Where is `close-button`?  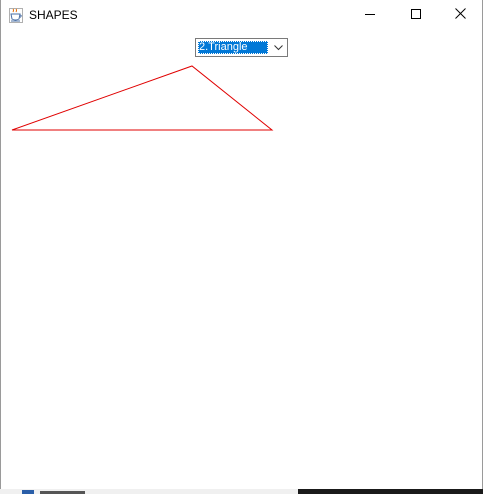 close-button is located at coordinates (459, 15).